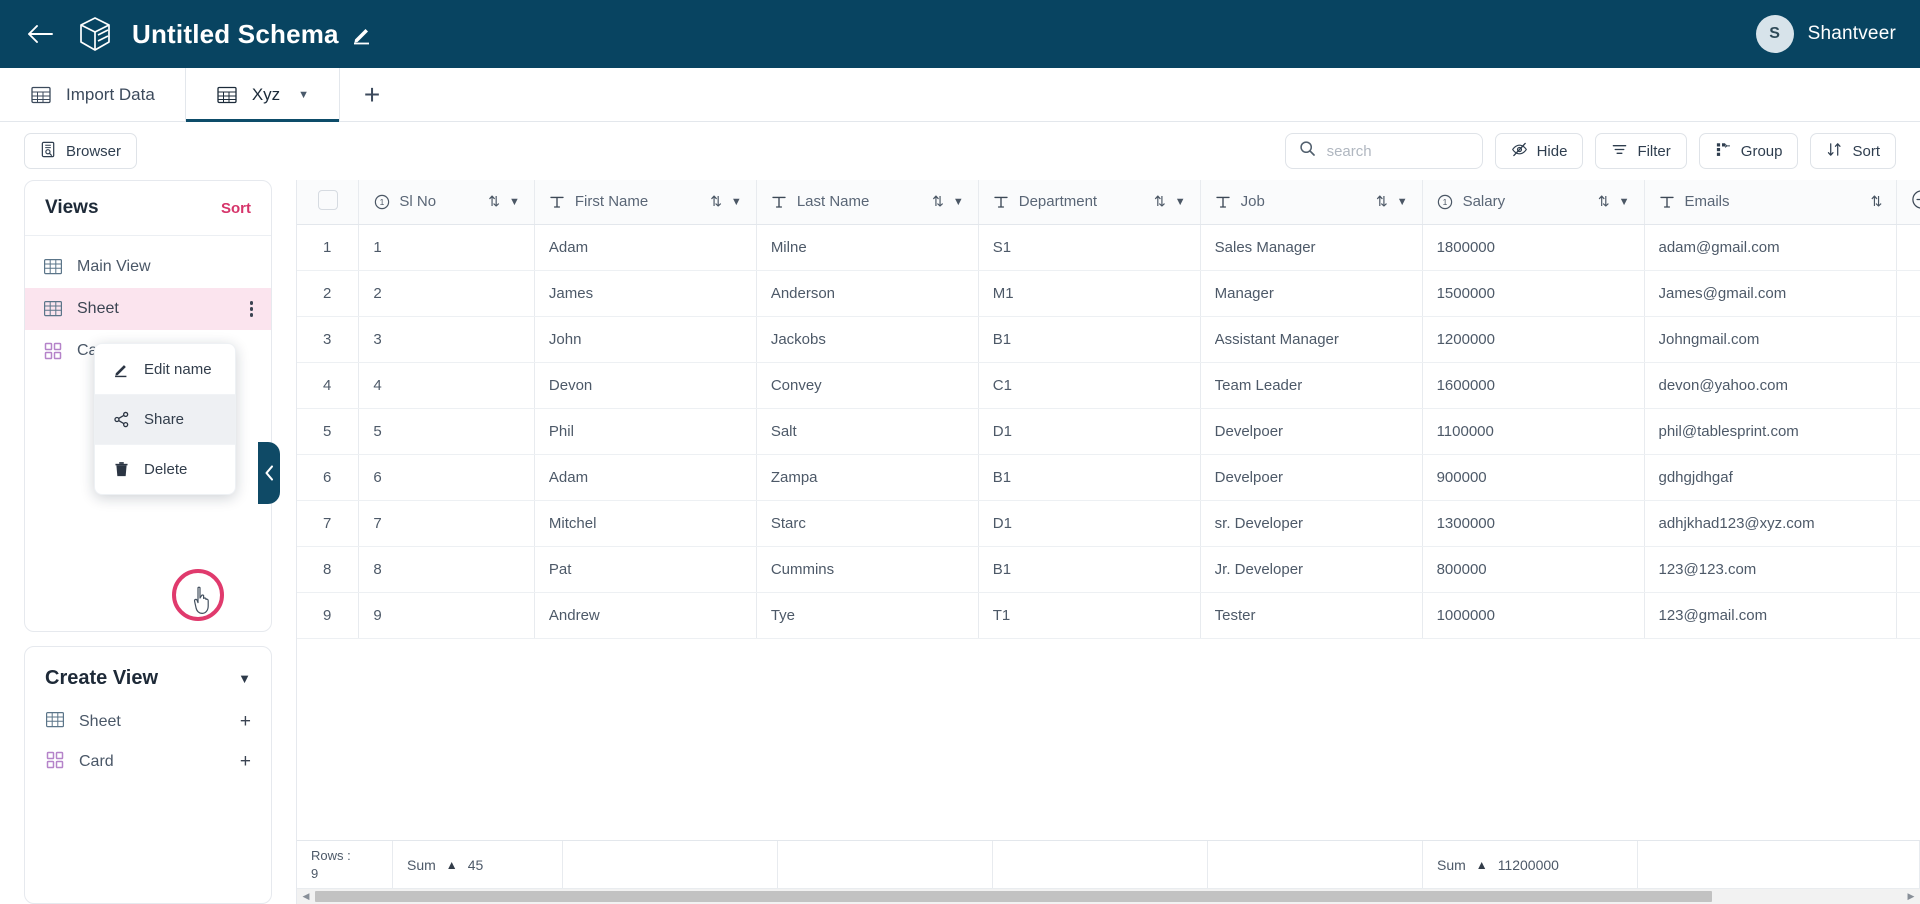 The height and width of the screenshot is (904, 1920). Describe the element at coordinates (148, 762) in the screenshot. I see `create-view-card: Card +` at that location.